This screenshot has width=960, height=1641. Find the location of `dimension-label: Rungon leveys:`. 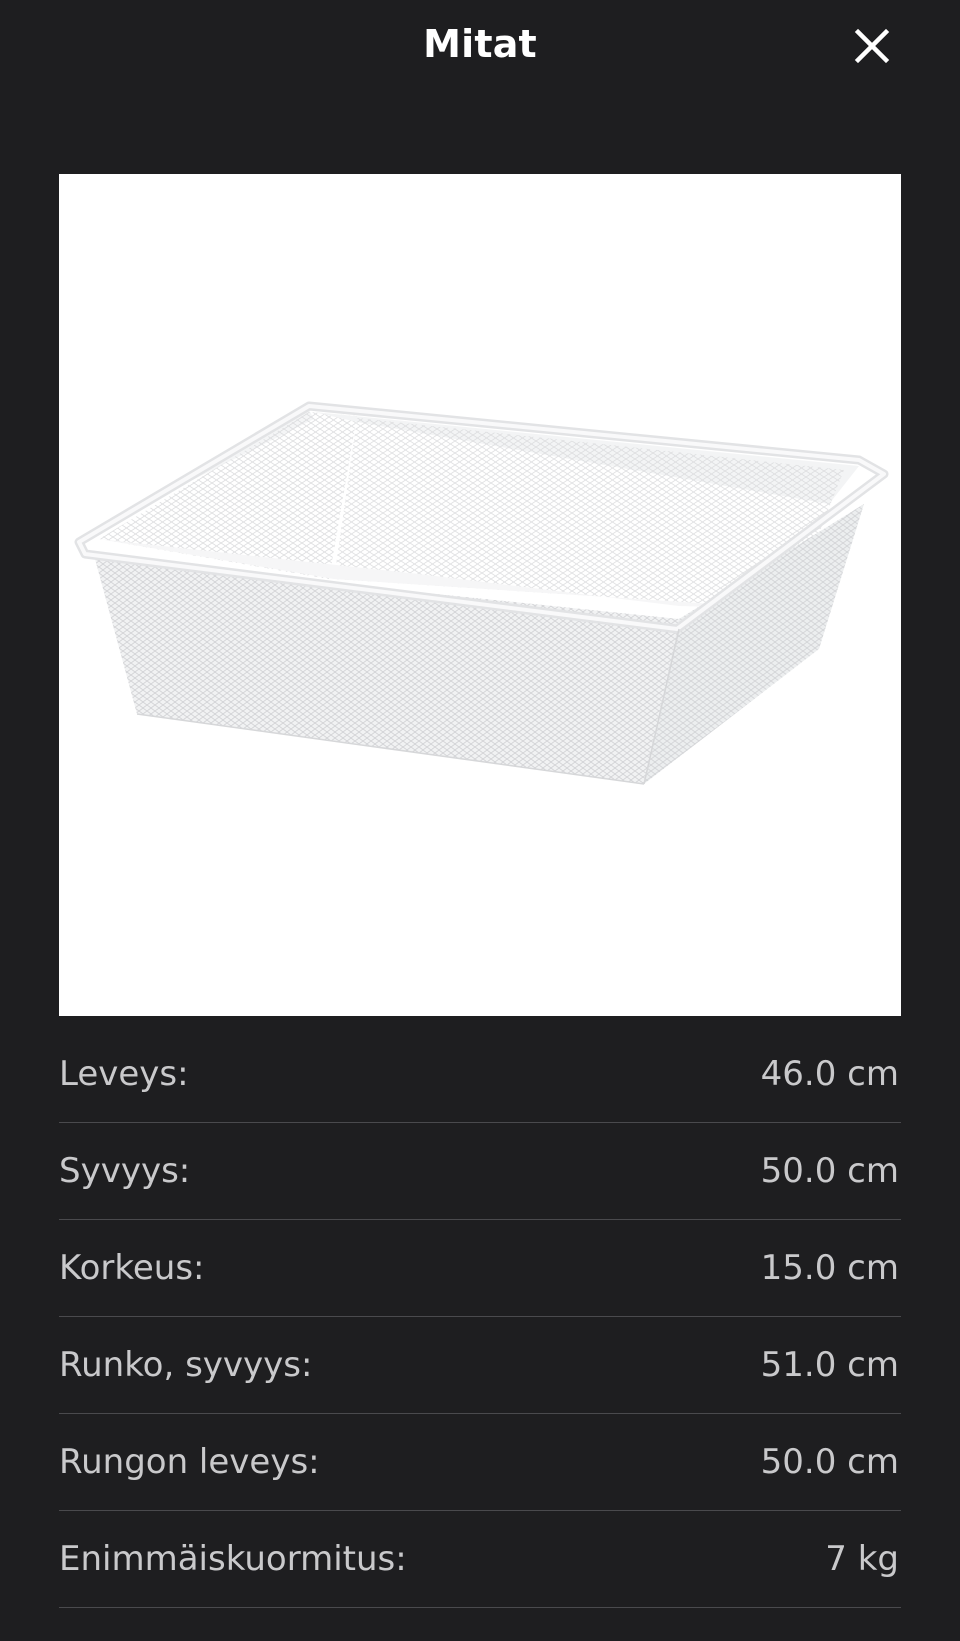

dimension-label: Rungon leveys: is located at coordinates (189, 1462).